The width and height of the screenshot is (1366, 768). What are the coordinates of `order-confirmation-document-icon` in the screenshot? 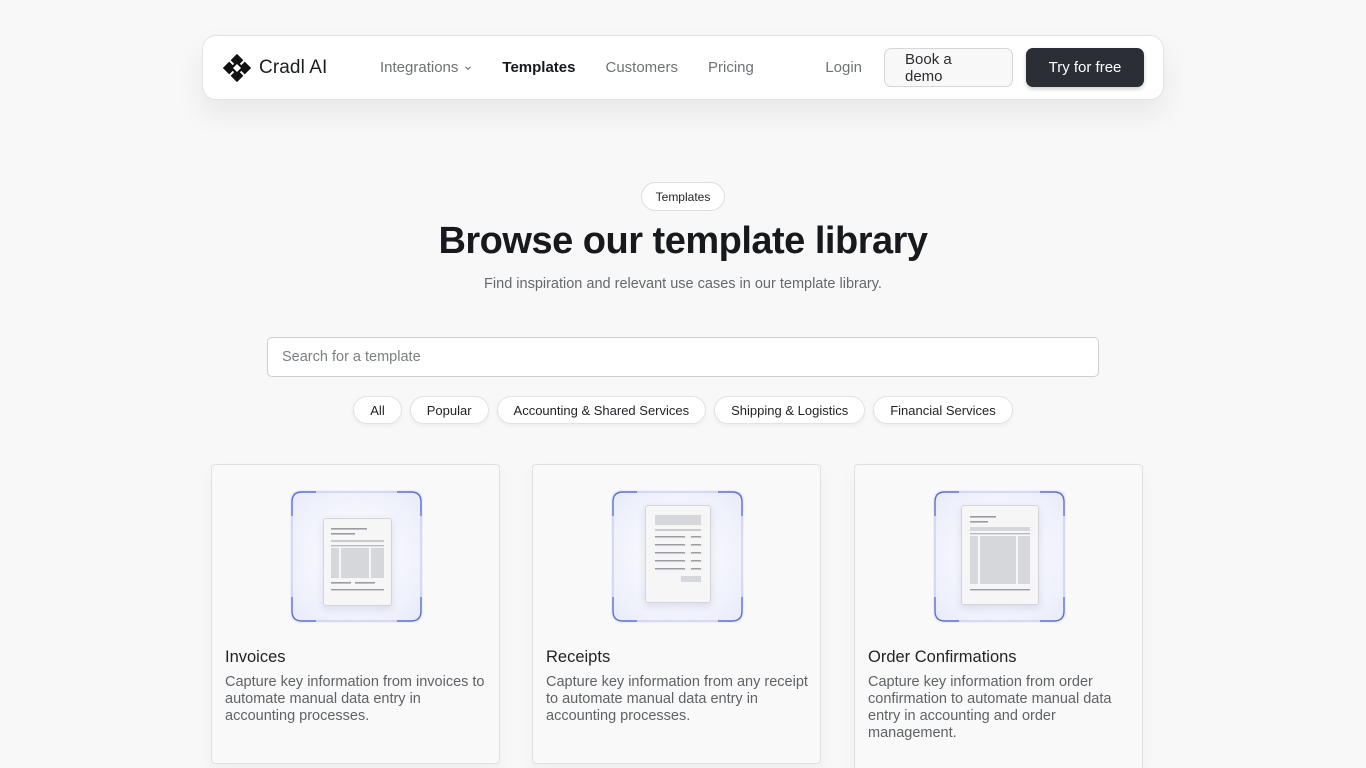 It's located at (999, 556).